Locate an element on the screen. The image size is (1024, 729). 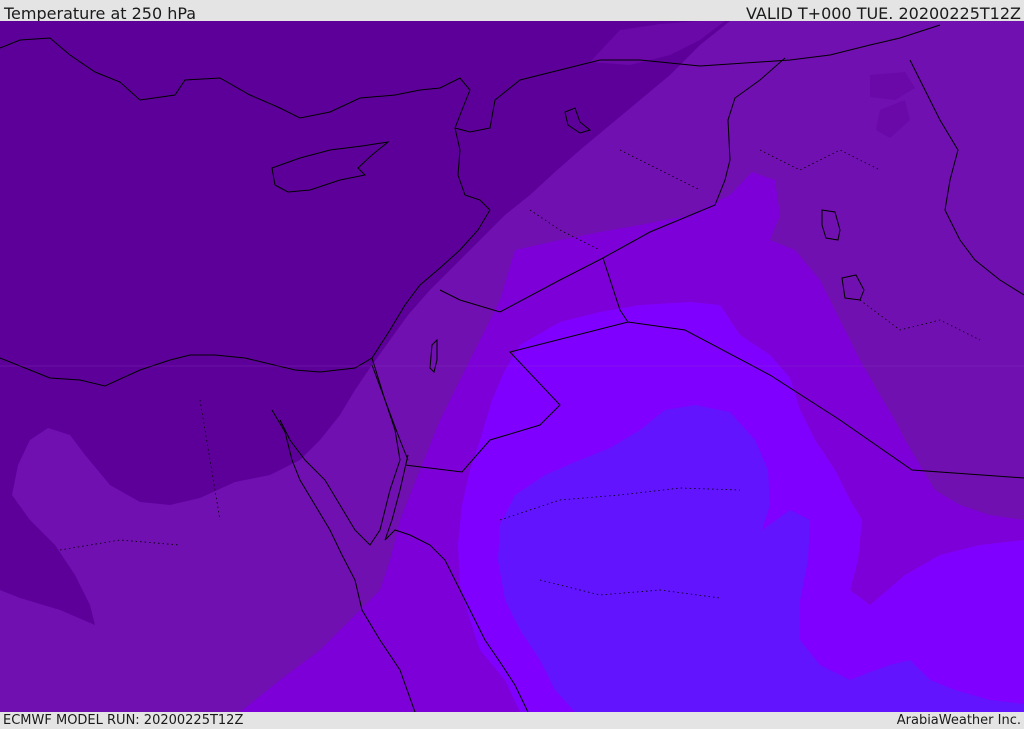
model-run-label: ECMWF MODEL RUN: 20200225T12Z is located at coordinates (123, 720).